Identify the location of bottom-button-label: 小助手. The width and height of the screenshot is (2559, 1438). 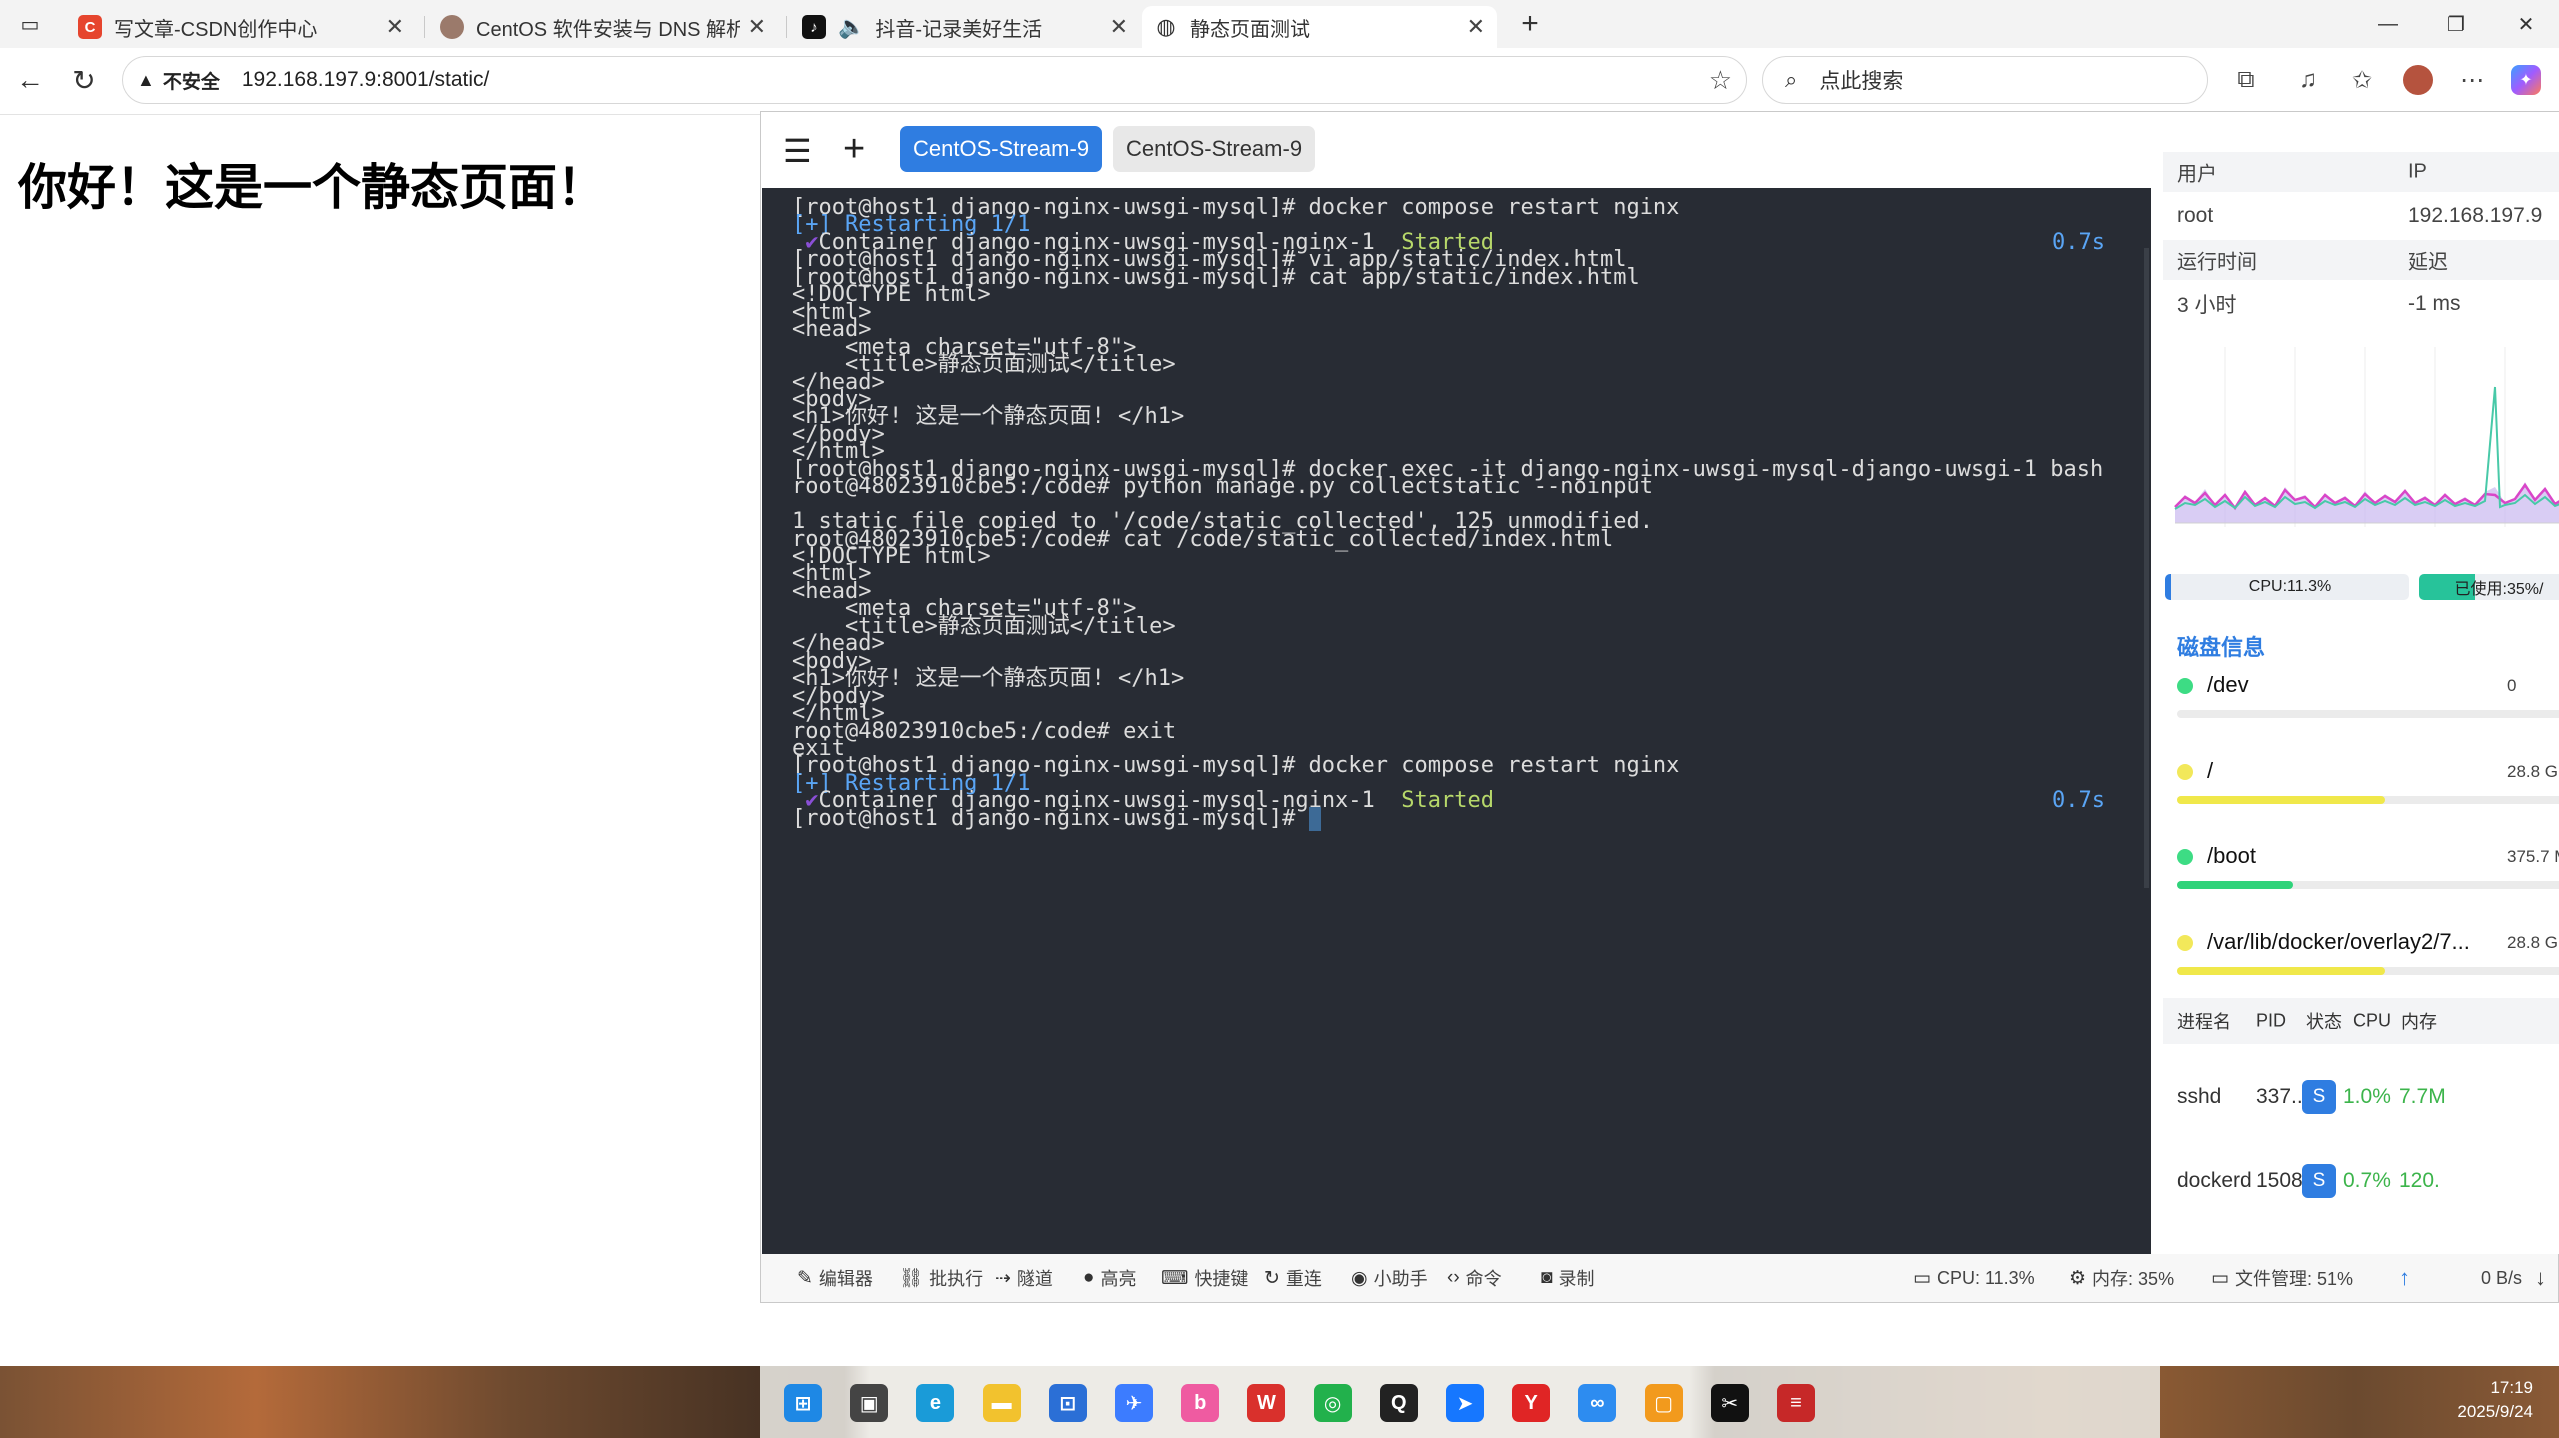
(1400, 1279).